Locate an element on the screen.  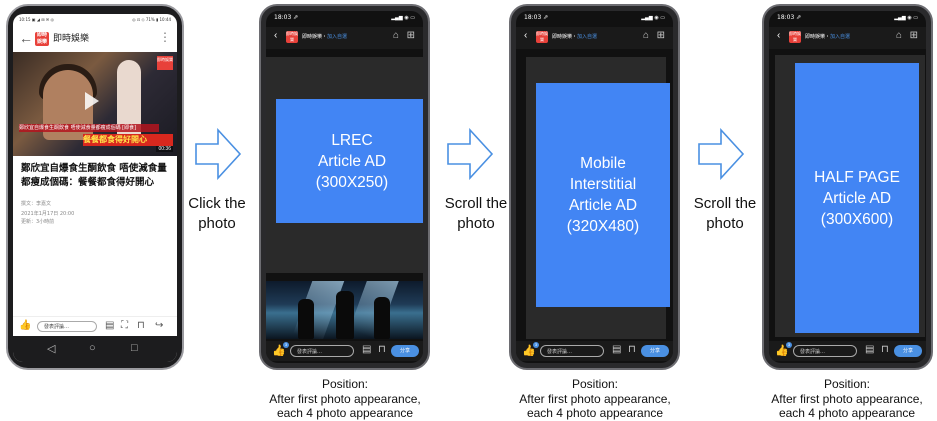
nav-home-icon: ○ is located at coordinates (92, 348).